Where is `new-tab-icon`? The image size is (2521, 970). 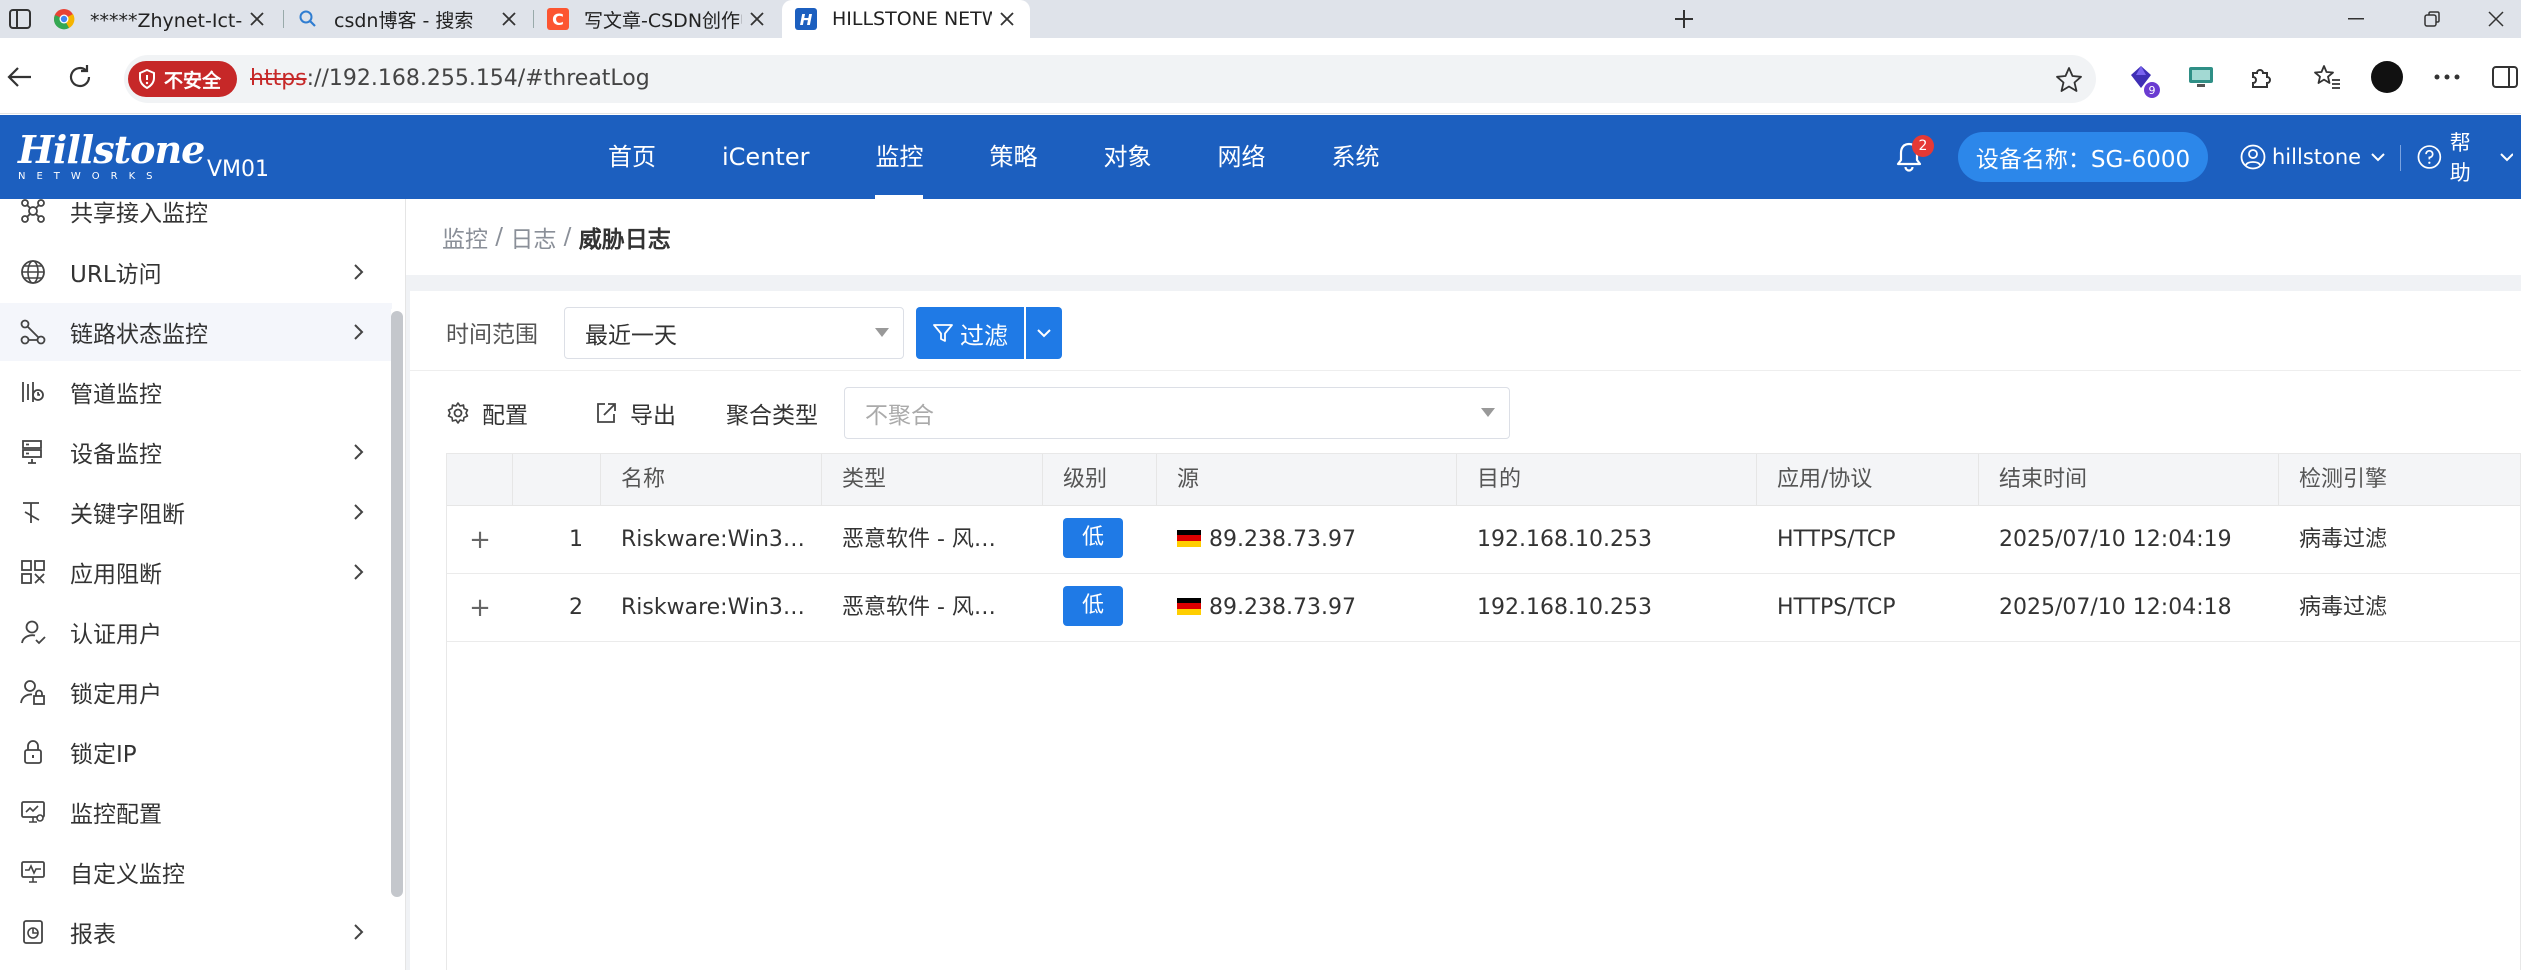 new-tab-icon is located at coordinates (1684, 19).